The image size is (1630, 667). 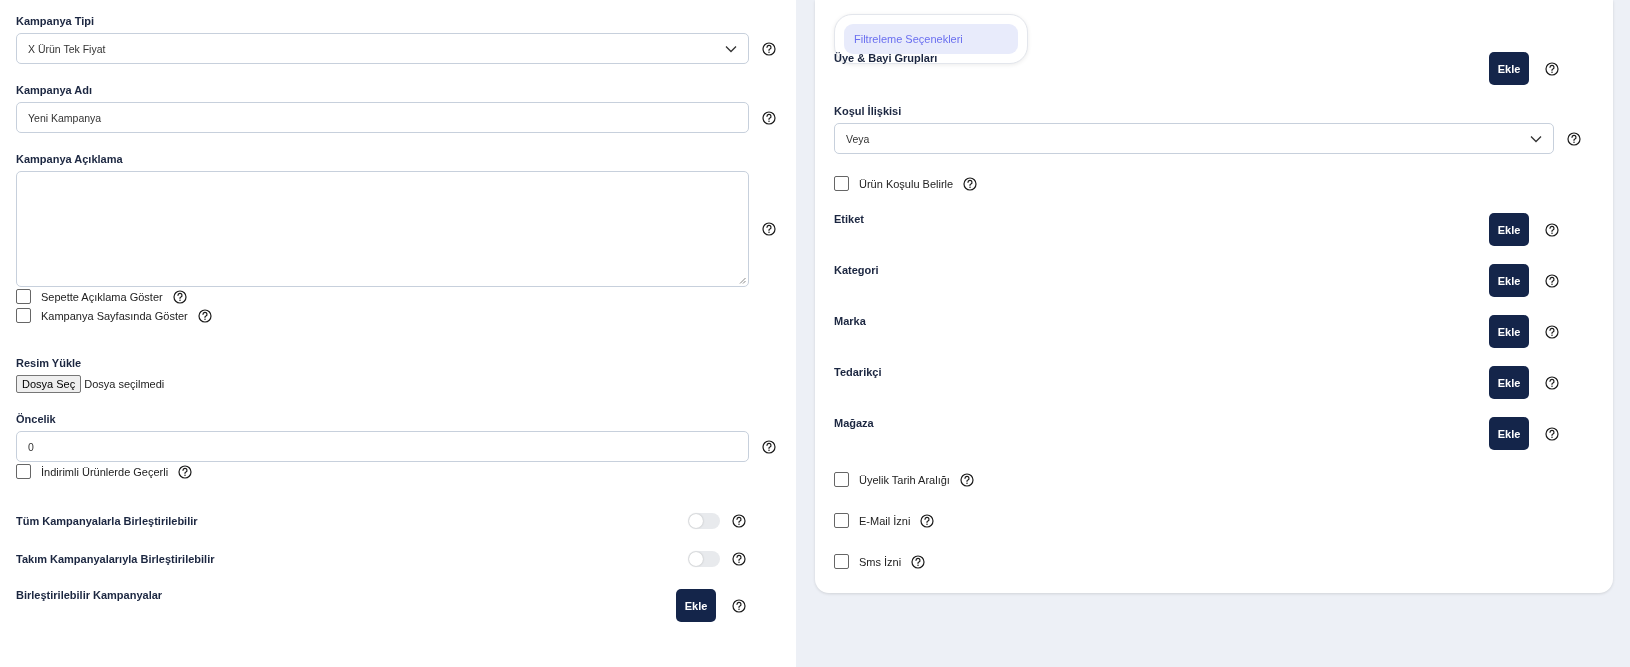 I want to click on select-field: Veya, so click(x=1194, y=138).